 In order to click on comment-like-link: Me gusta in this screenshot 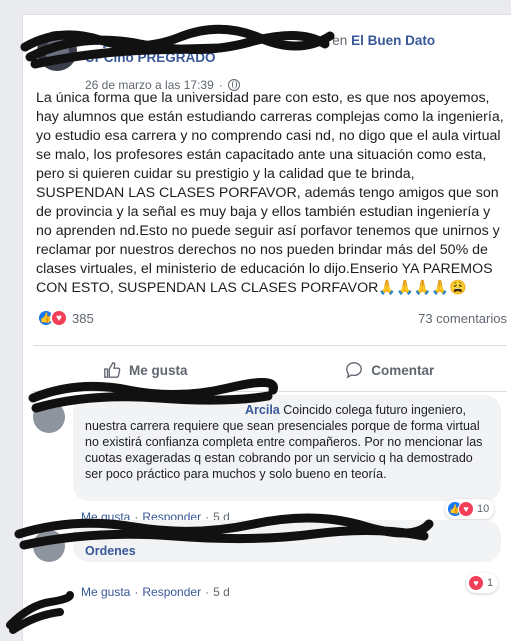, I will do `click(105, 592)`.